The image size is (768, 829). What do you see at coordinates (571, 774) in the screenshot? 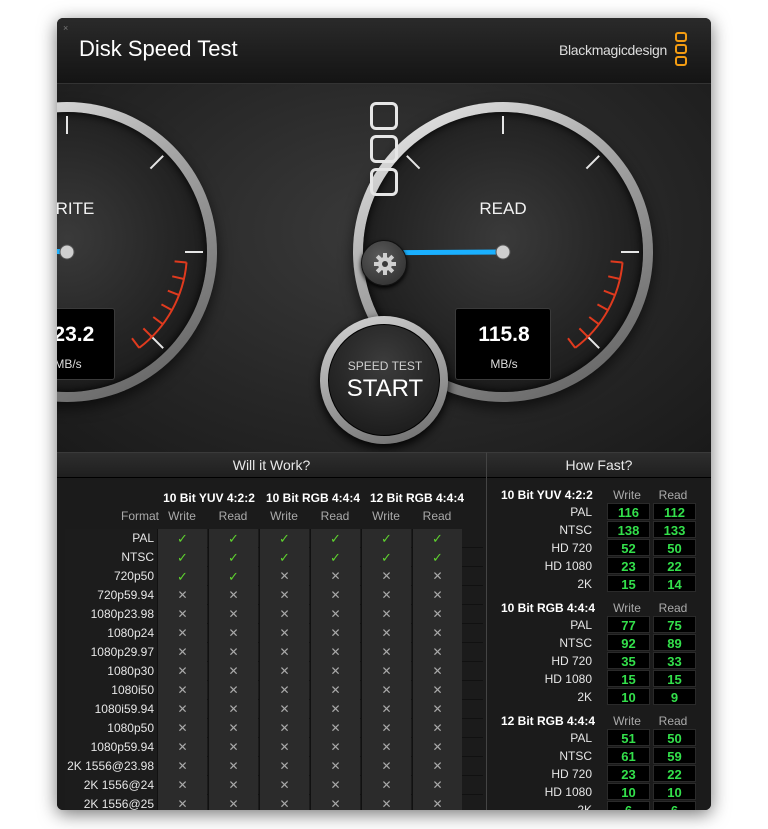
I see `resolution-name: HD 720` at bounding box center [571, 774].